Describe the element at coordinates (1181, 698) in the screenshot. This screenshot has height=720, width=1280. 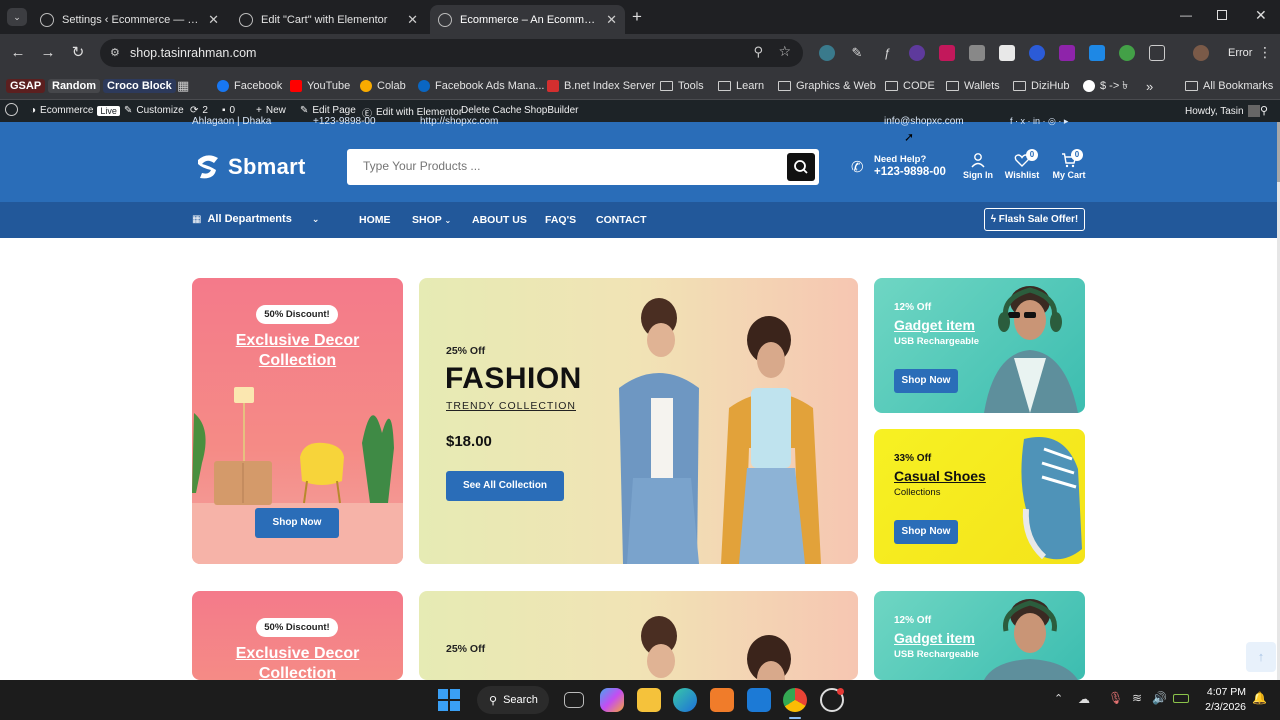
I see `battery-icon` at that location.